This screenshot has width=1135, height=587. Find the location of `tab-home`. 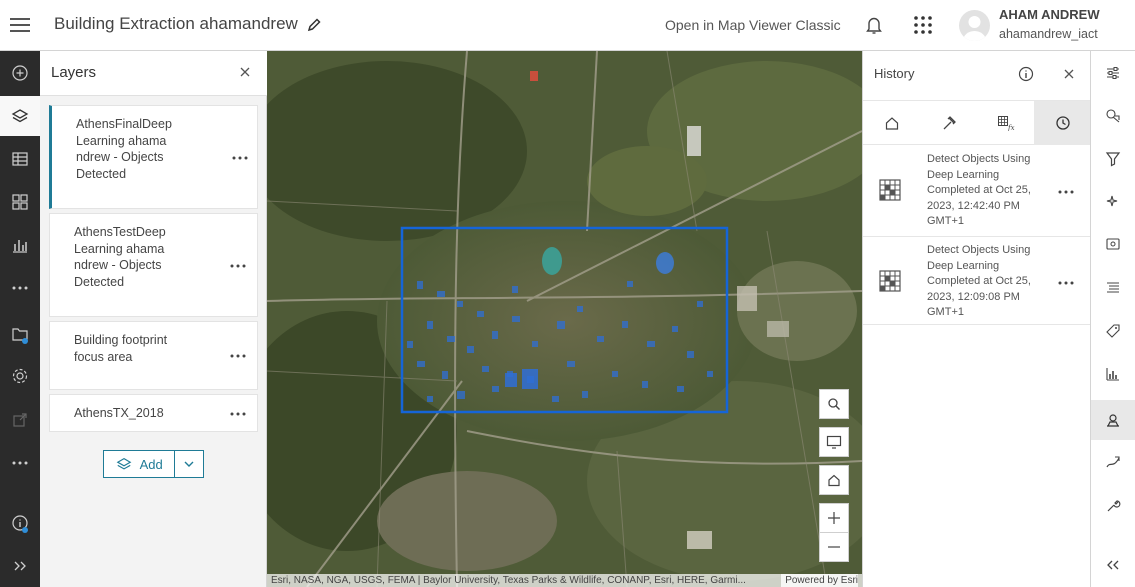

tab-home is located at coordinates (891, 123).